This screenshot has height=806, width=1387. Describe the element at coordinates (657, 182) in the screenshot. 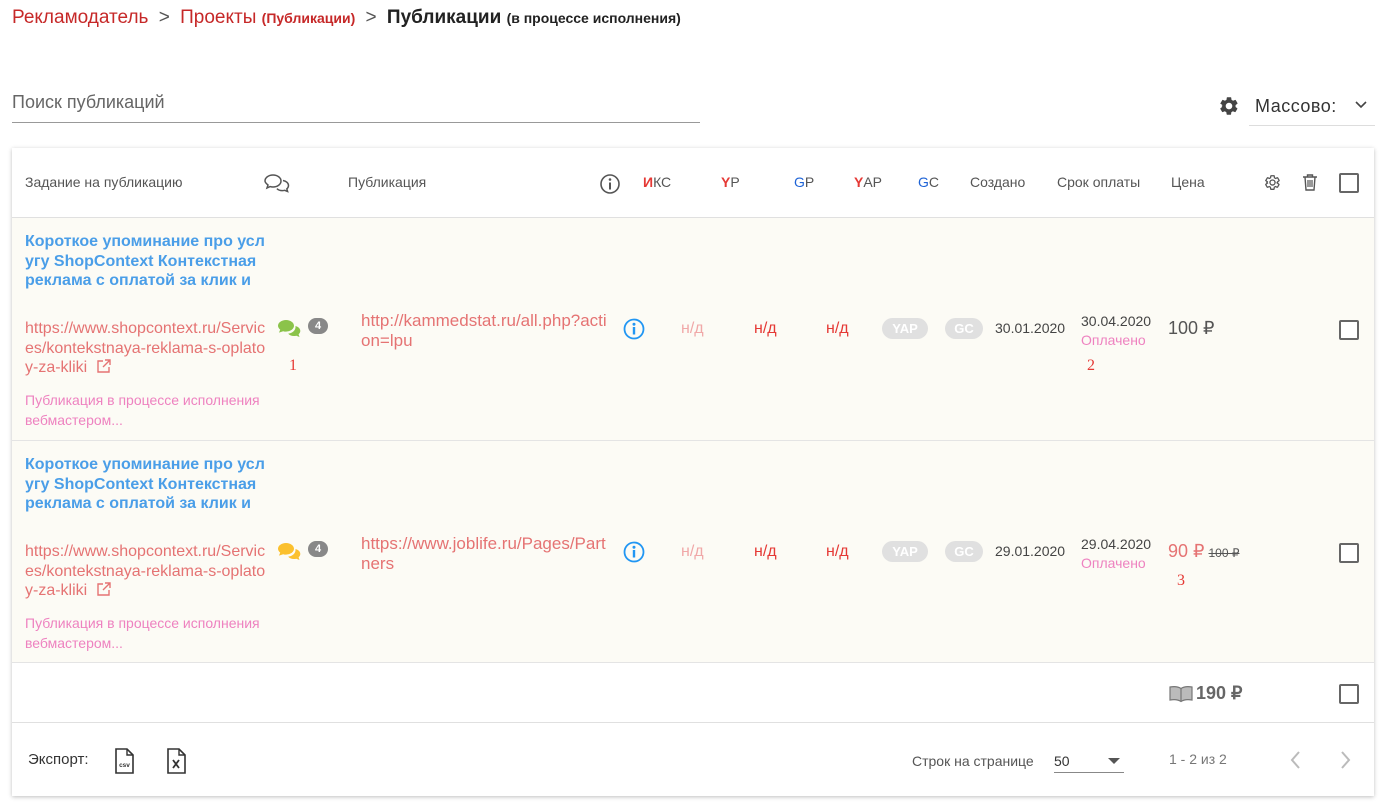

I see `header-iks: ИКС` at that location.